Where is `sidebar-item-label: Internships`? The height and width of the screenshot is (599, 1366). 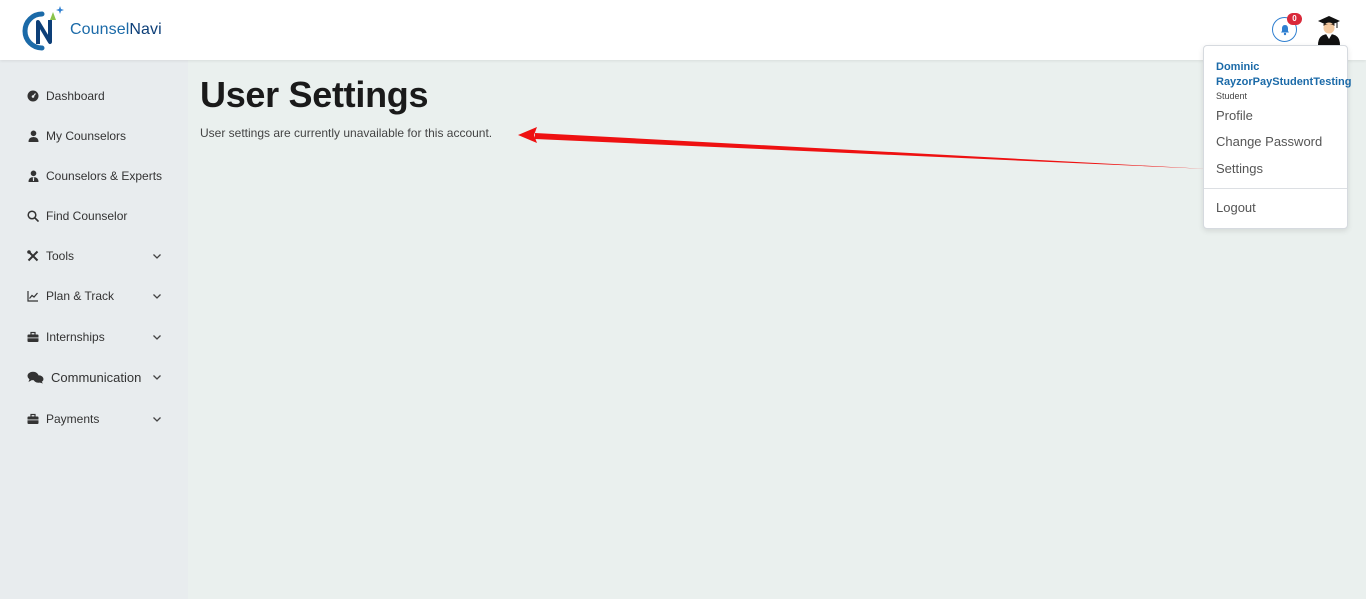 sidebar-item-label: Internships is located at coordinates (75, 337).